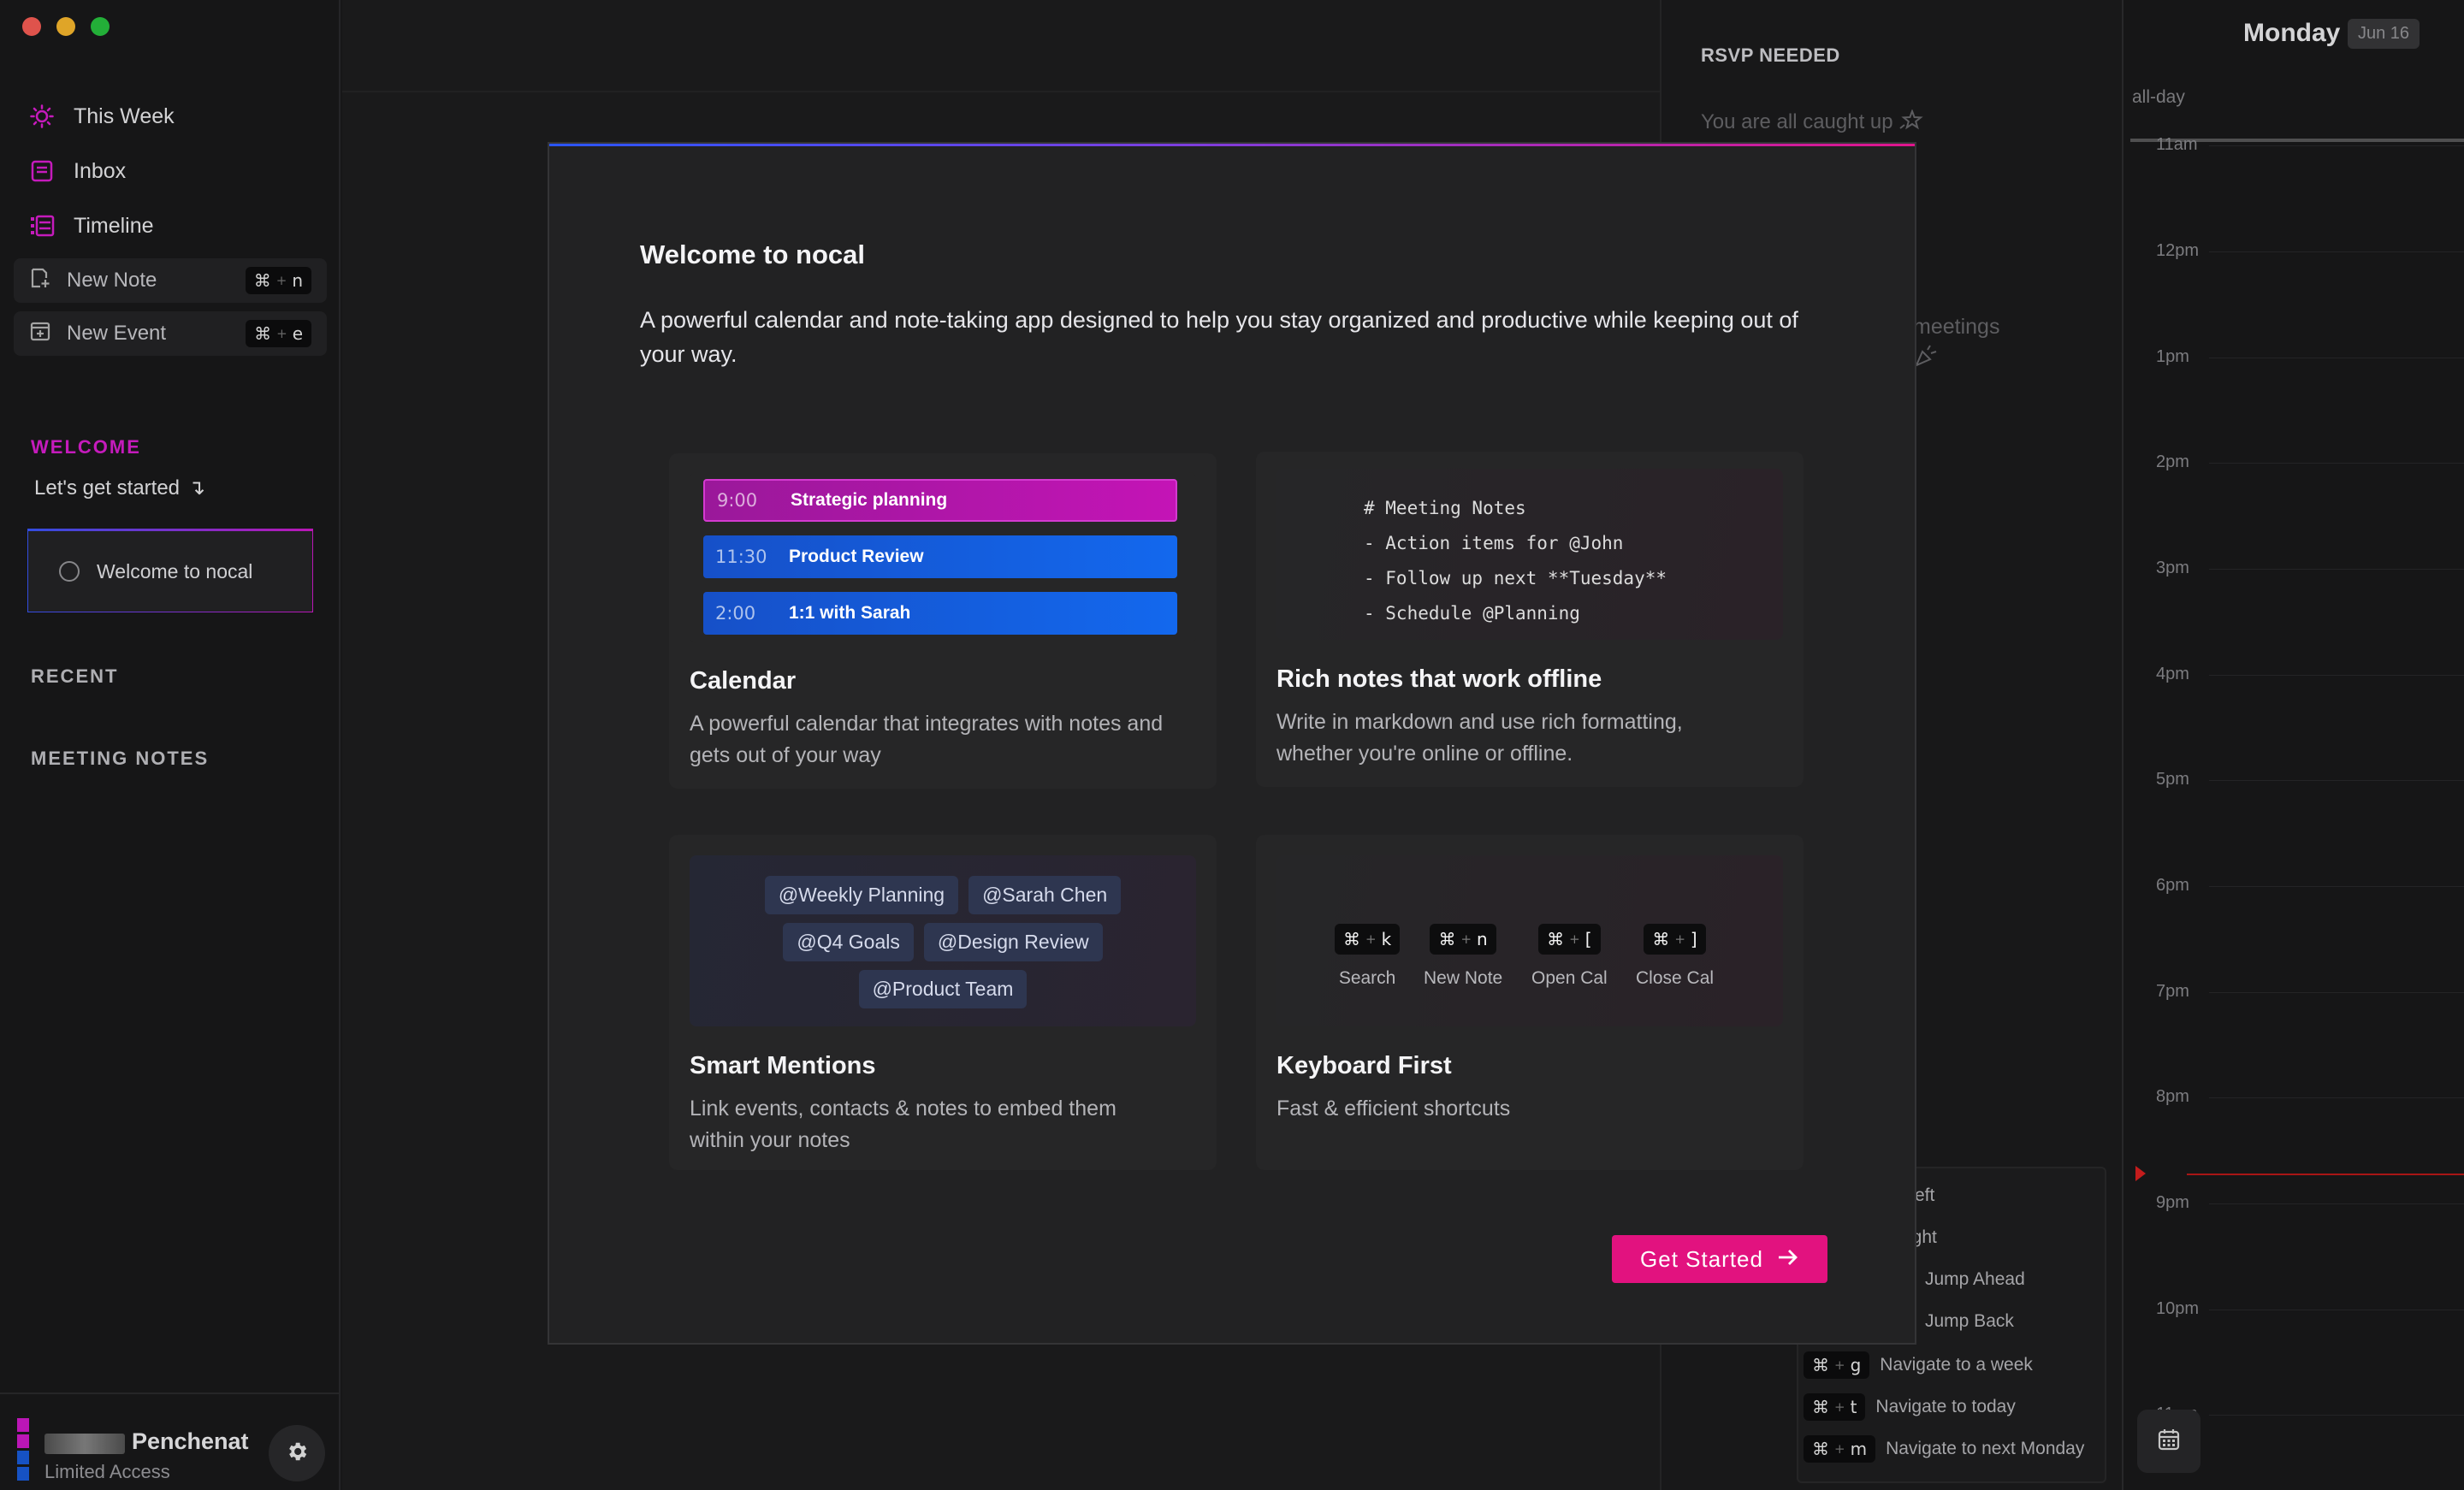 Image resolution: width=2464 pixels, height=1490 pixels. Describe the element at coordinates (1788, 1260) in the screenshot. I see `arrow-right-icon` at that location.